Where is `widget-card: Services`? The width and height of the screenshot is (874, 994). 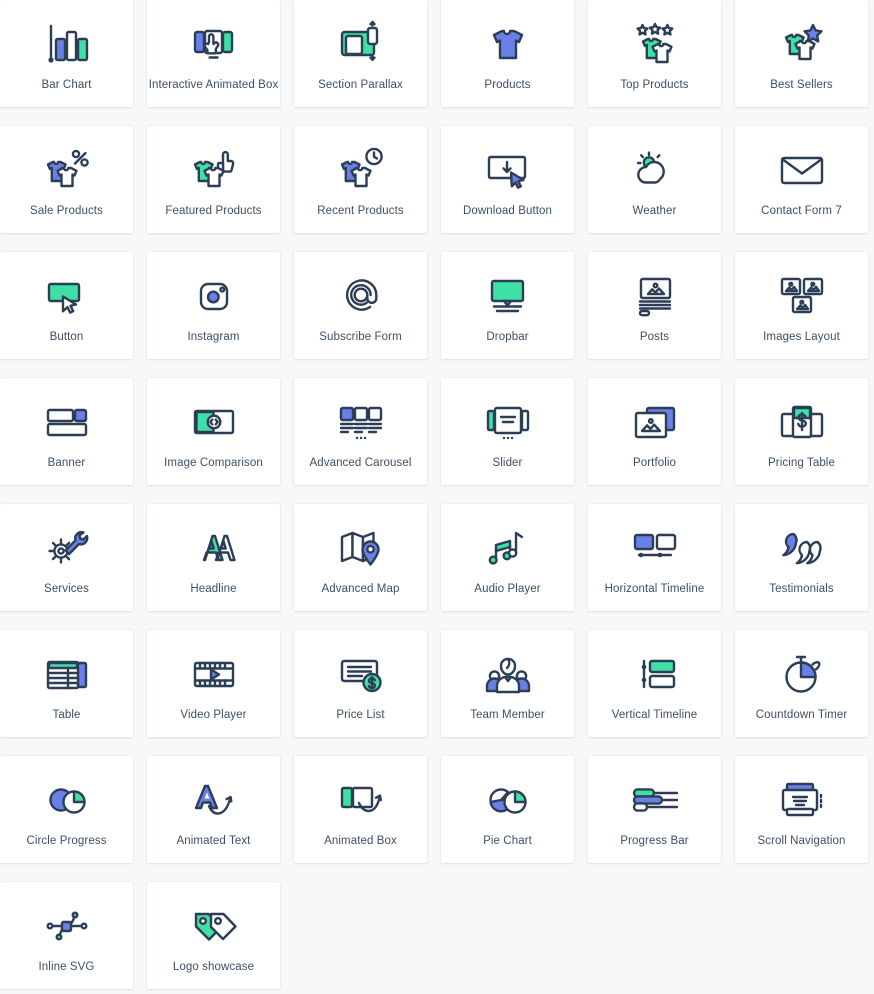 widget-card: Services is located at coordinates (66, 557).